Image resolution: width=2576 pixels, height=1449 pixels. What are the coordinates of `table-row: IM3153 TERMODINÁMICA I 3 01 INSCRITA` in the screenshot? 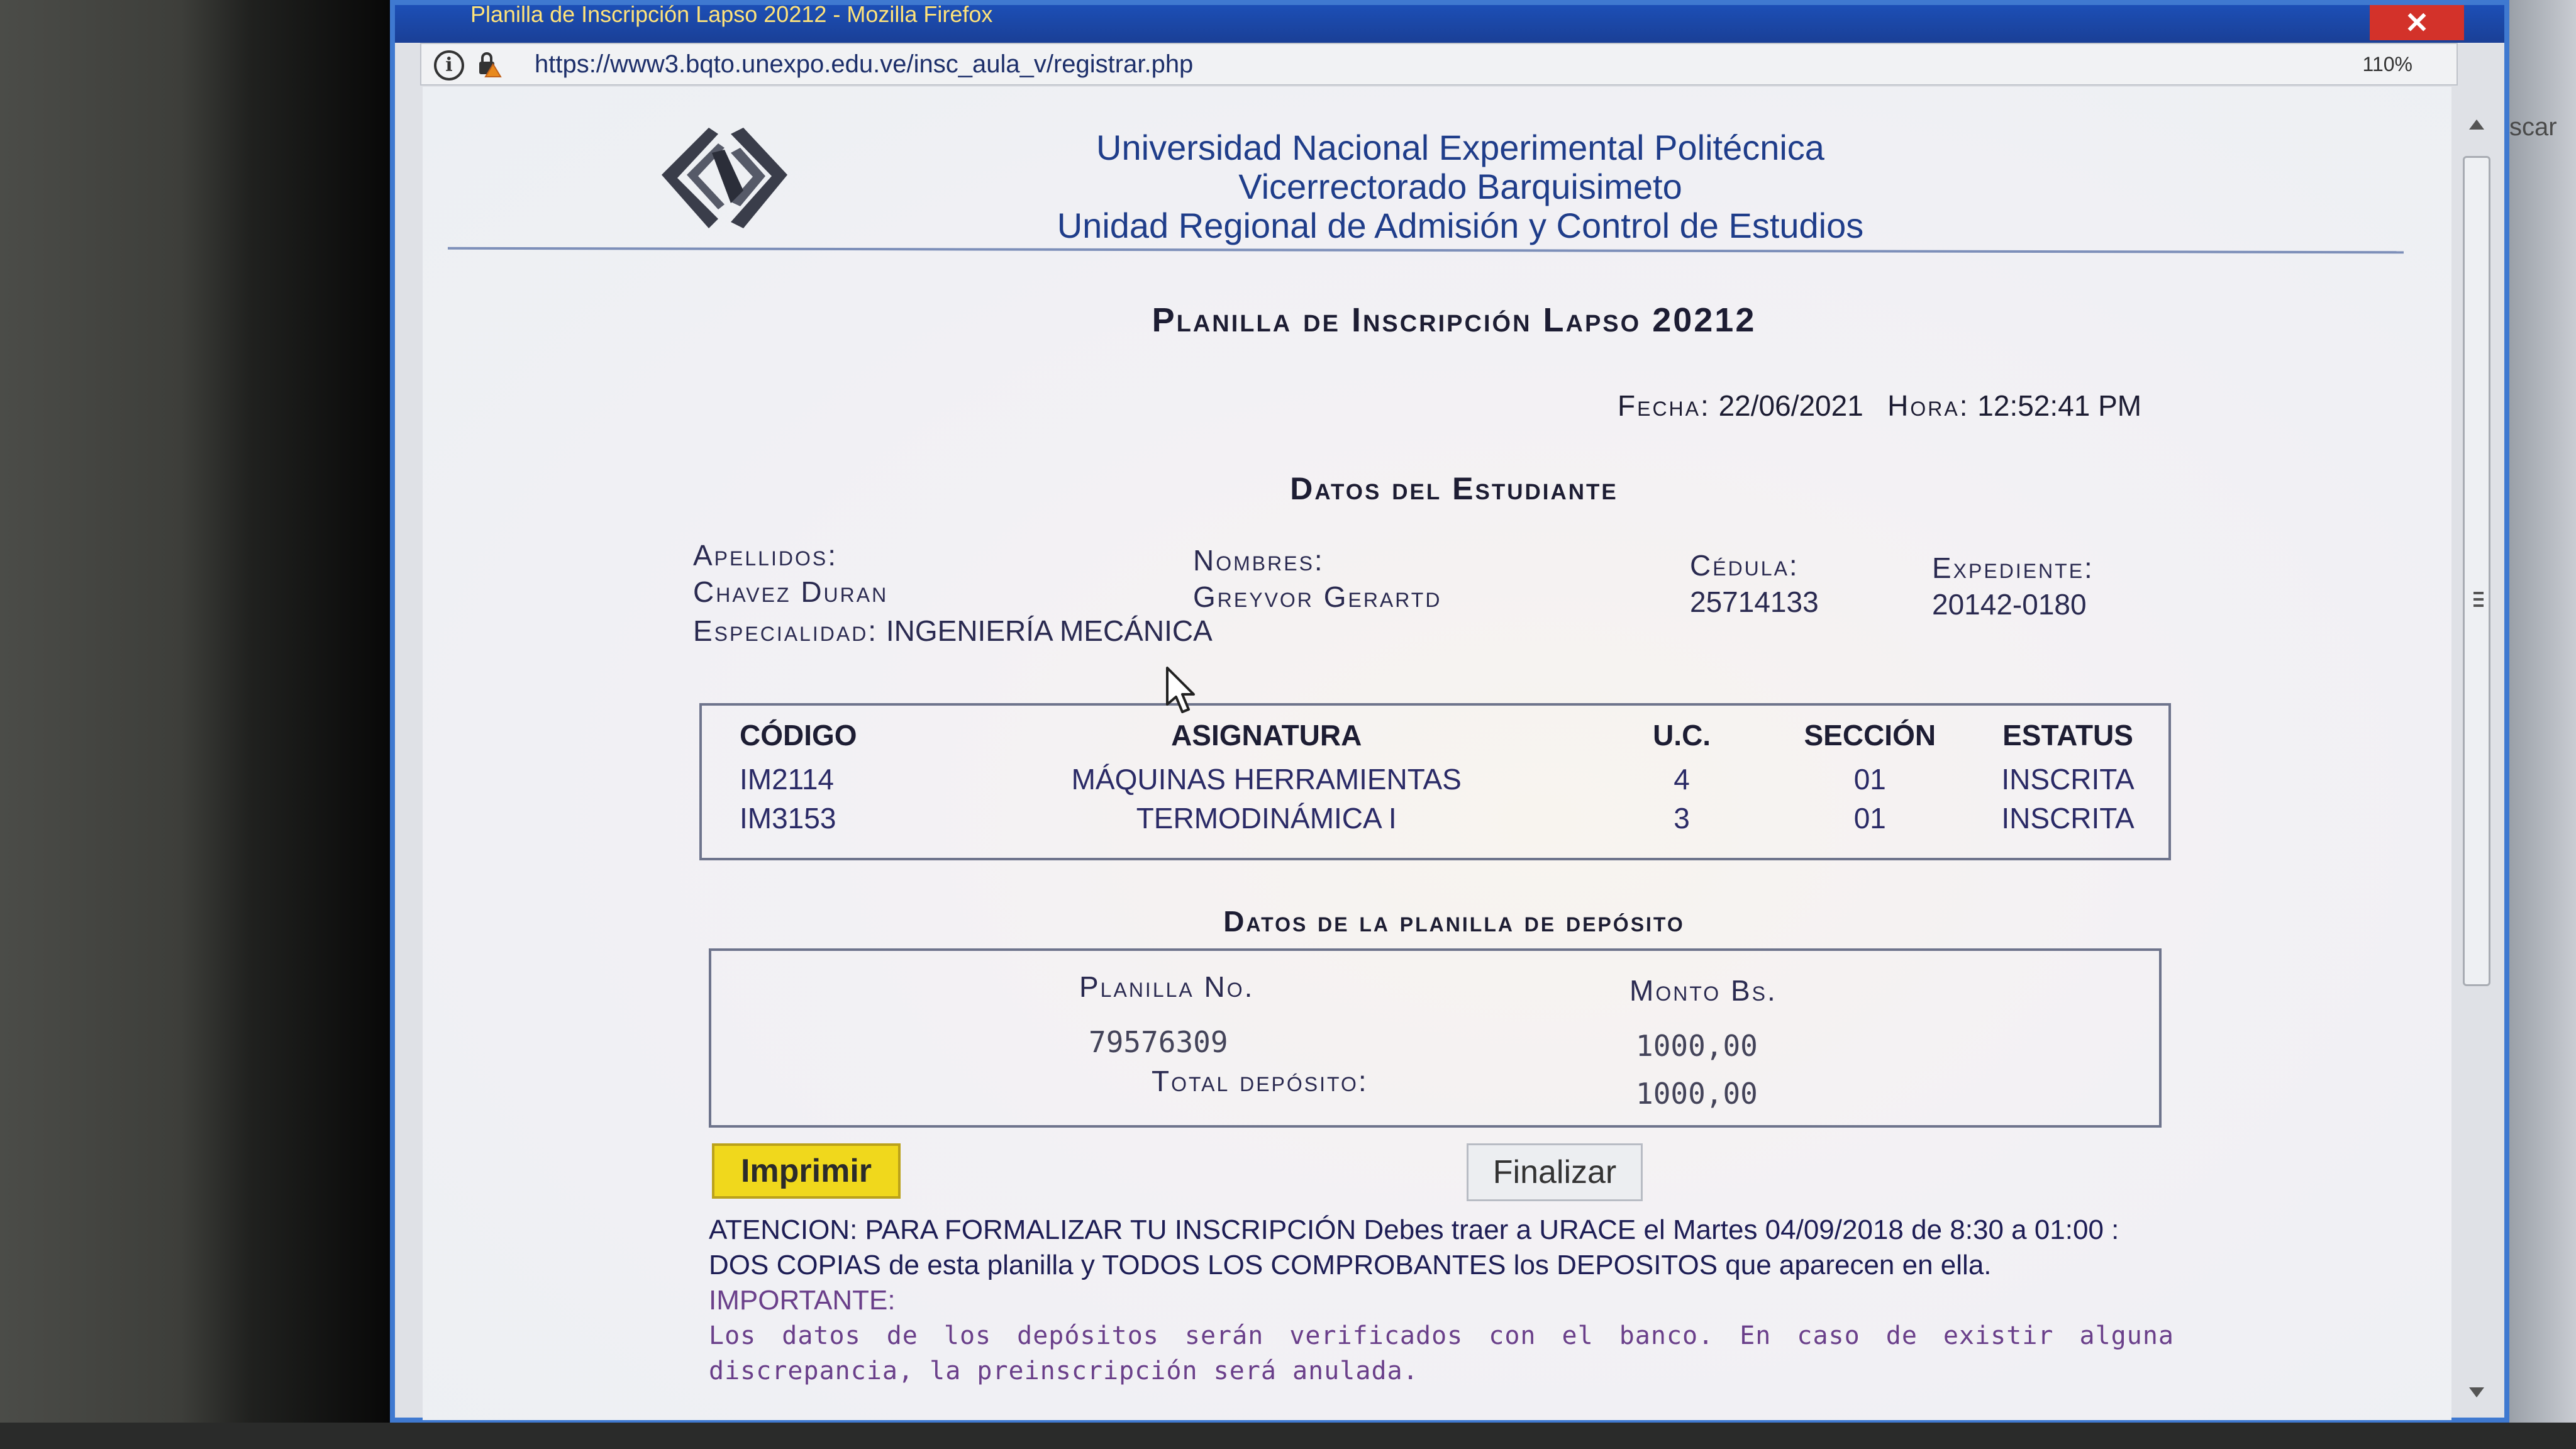 It's located at (1435, 818).